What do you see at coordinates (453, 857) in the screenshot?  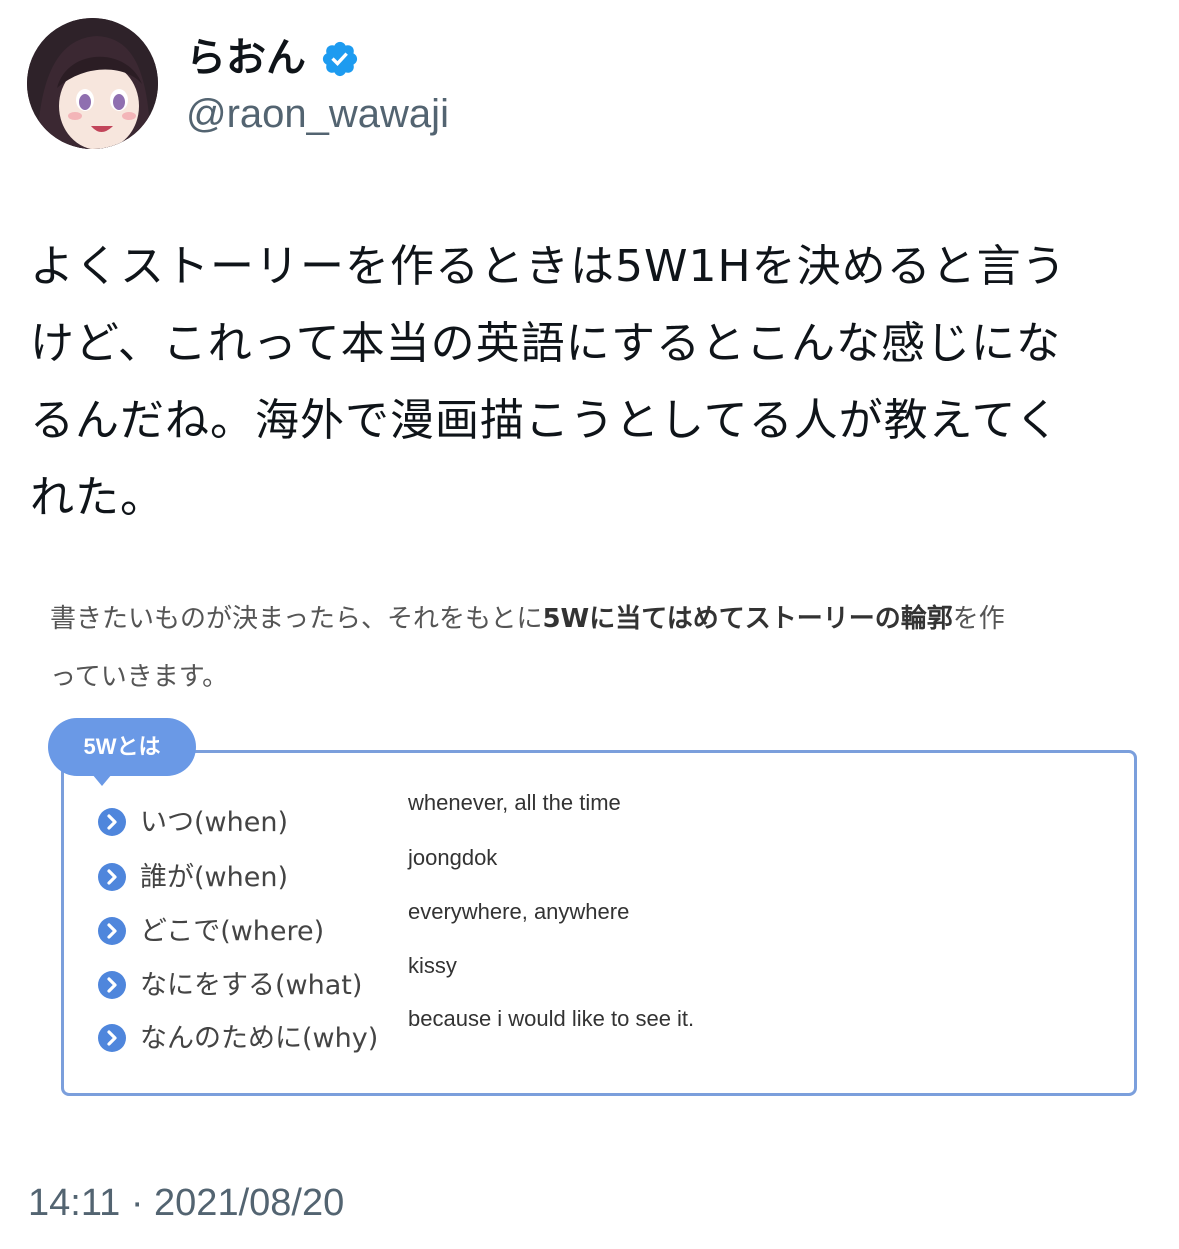 I see `row-answer: joongdok` at bounding box center [453, 857].